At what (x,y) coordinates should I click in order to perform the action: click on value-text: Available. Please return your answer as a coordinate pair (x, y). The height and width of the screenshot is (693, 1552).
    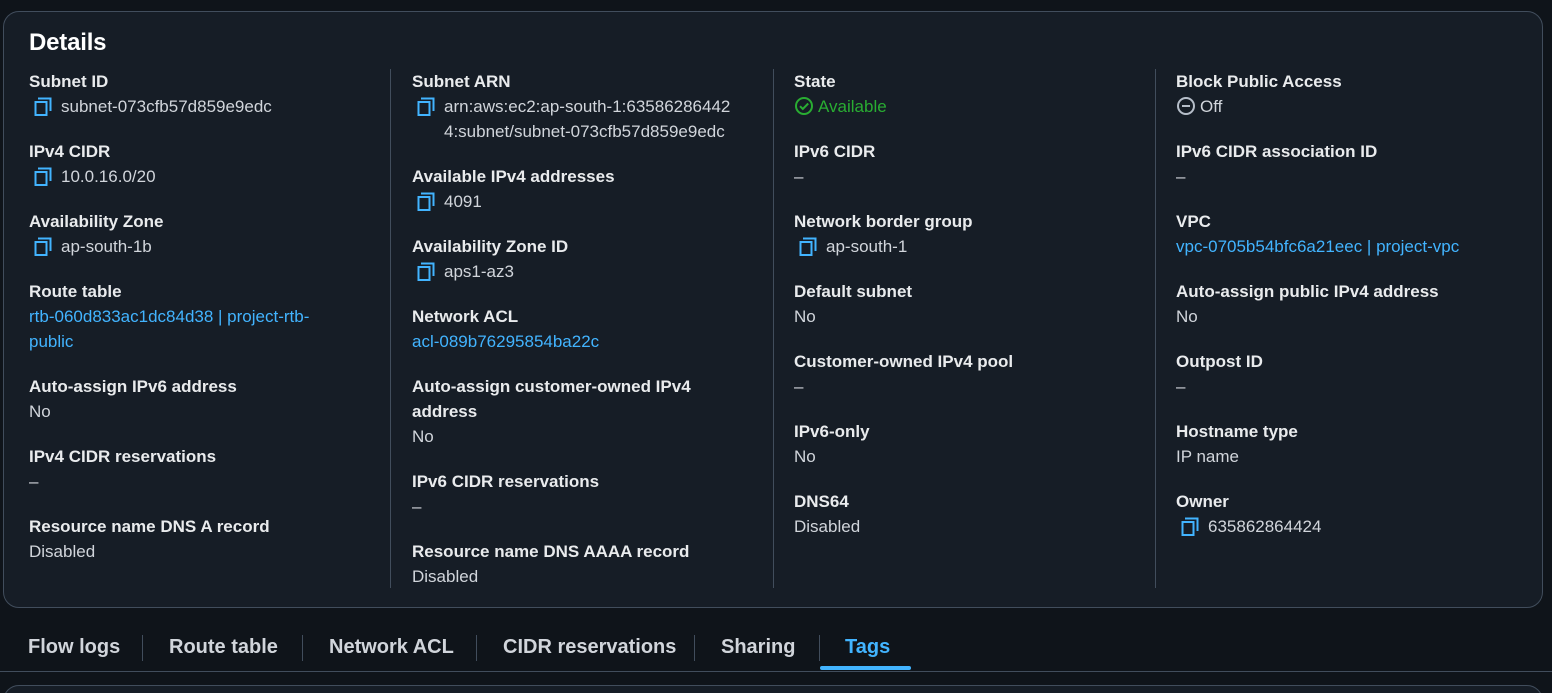
    Looking at the image, I should click on (979, 106).